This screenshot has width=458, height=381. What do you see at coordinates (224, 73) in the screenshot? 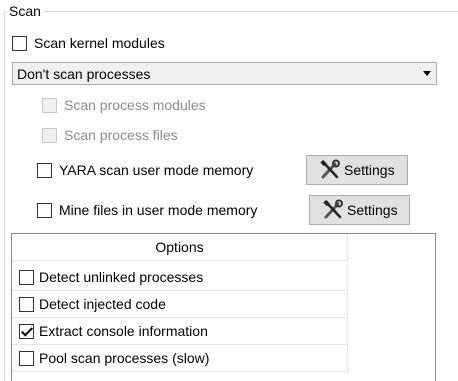
I see `process-scan-mode-dropdown: Don't scan processes` at bounding box center [224, 73].